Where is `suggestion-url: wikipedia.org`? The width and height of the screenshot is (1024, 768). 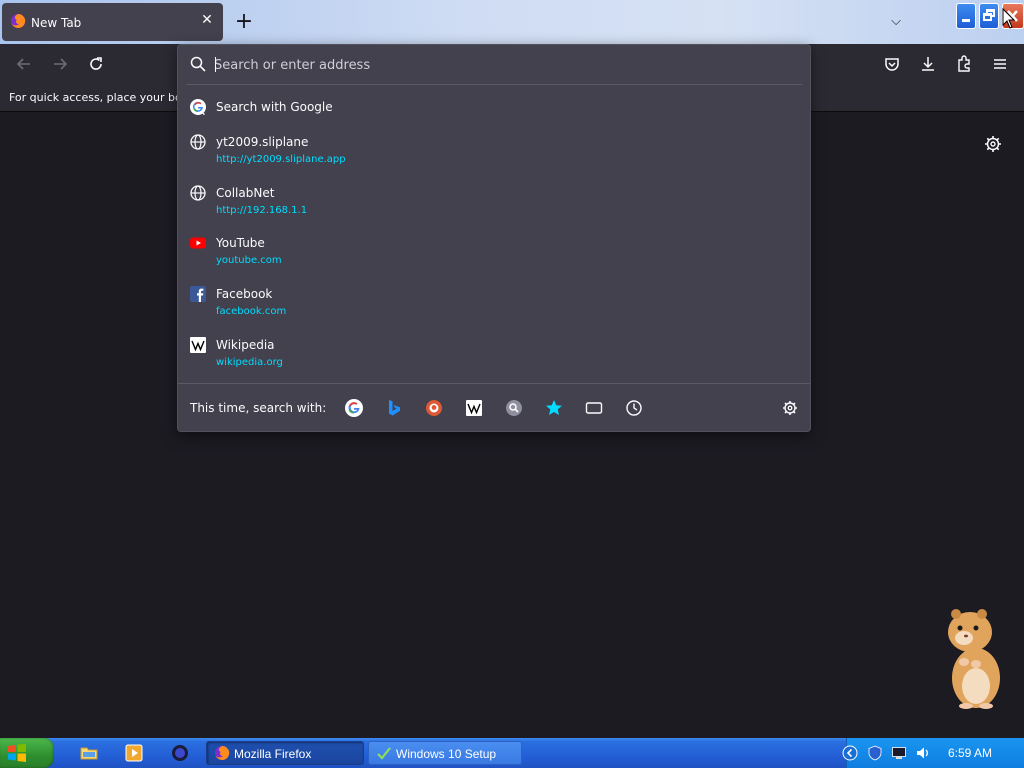 suggestion-url: wikipedia.org is located at coordinates (249, 362).